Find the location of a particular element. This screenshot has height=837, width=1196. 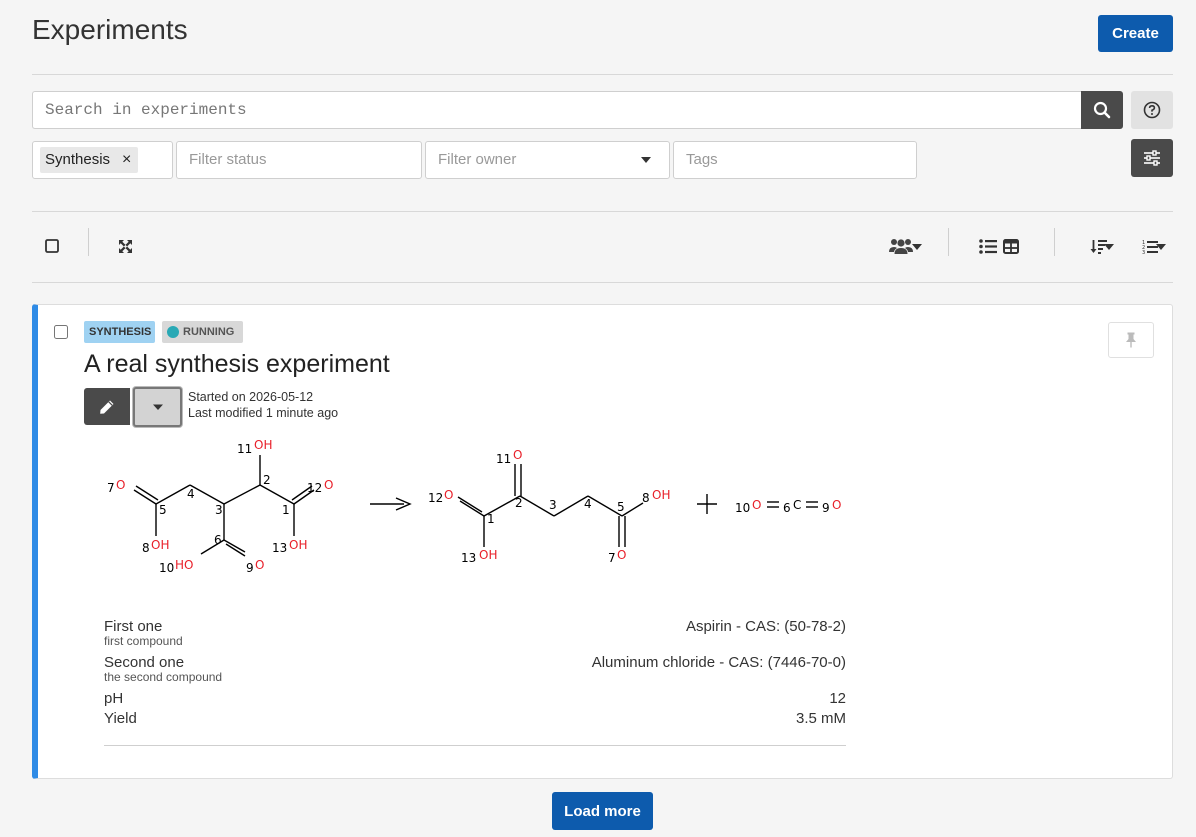

last-modified: Last modified 1 minute ago is located at coordinates (263, 413).